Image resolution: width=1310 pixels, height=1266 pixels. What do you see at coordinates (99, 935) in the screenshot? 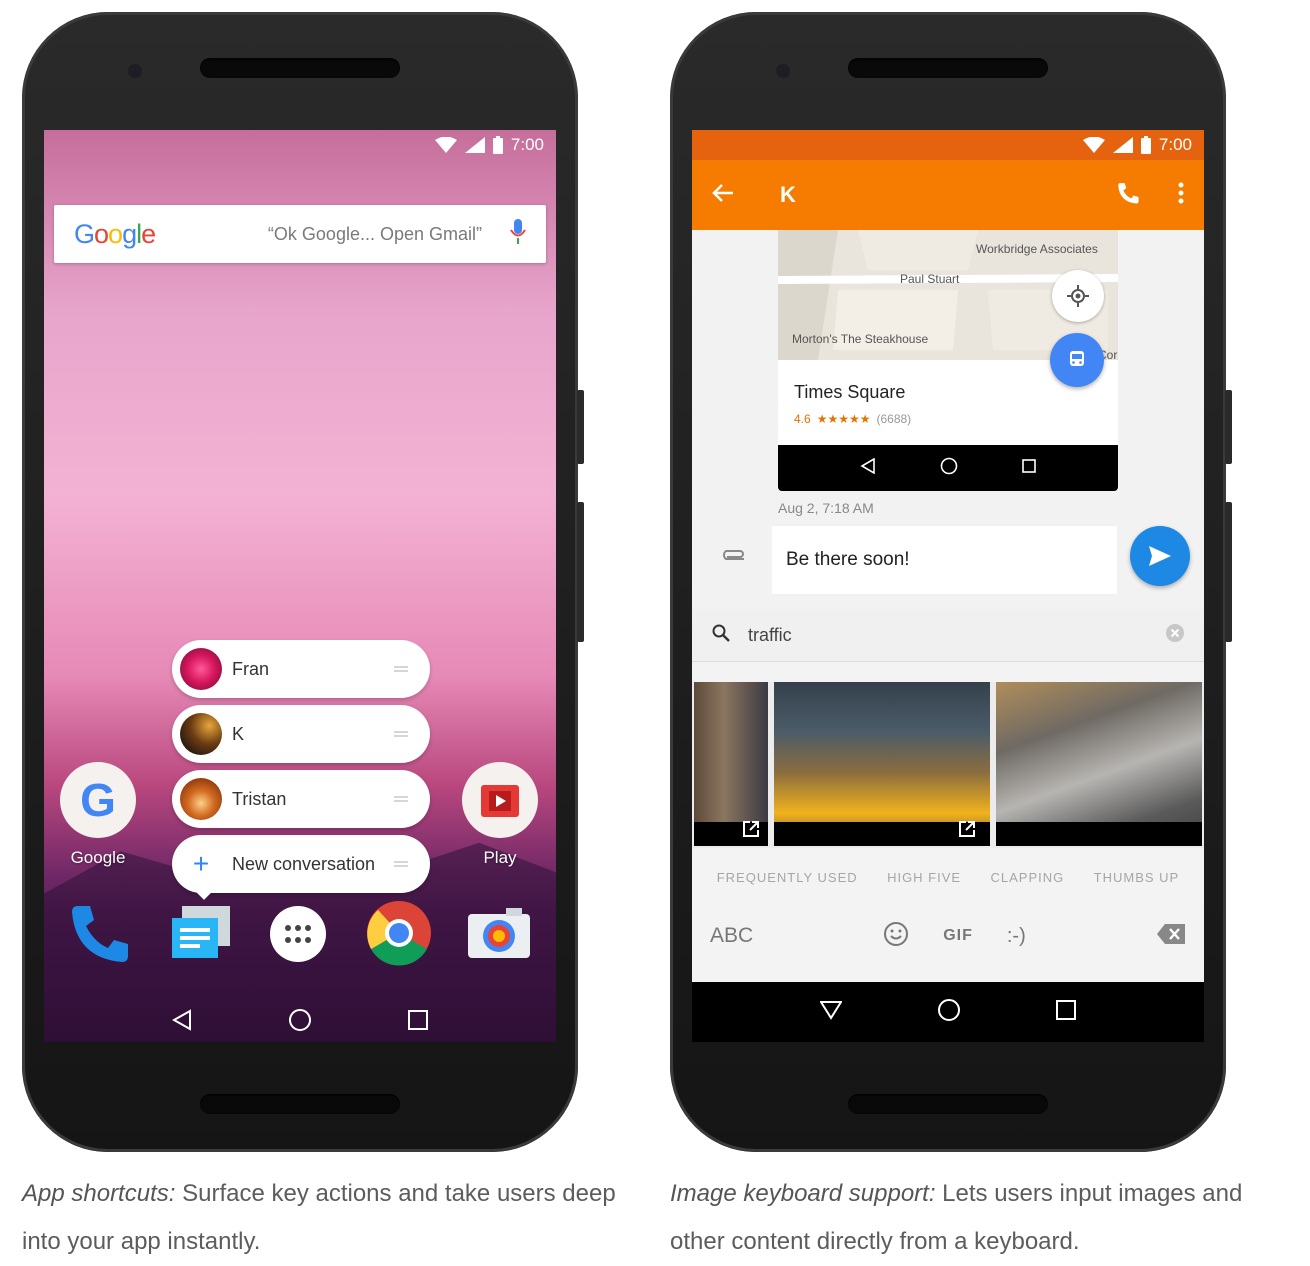
I see `phone-app-icon` at bounding box center [99, 935].